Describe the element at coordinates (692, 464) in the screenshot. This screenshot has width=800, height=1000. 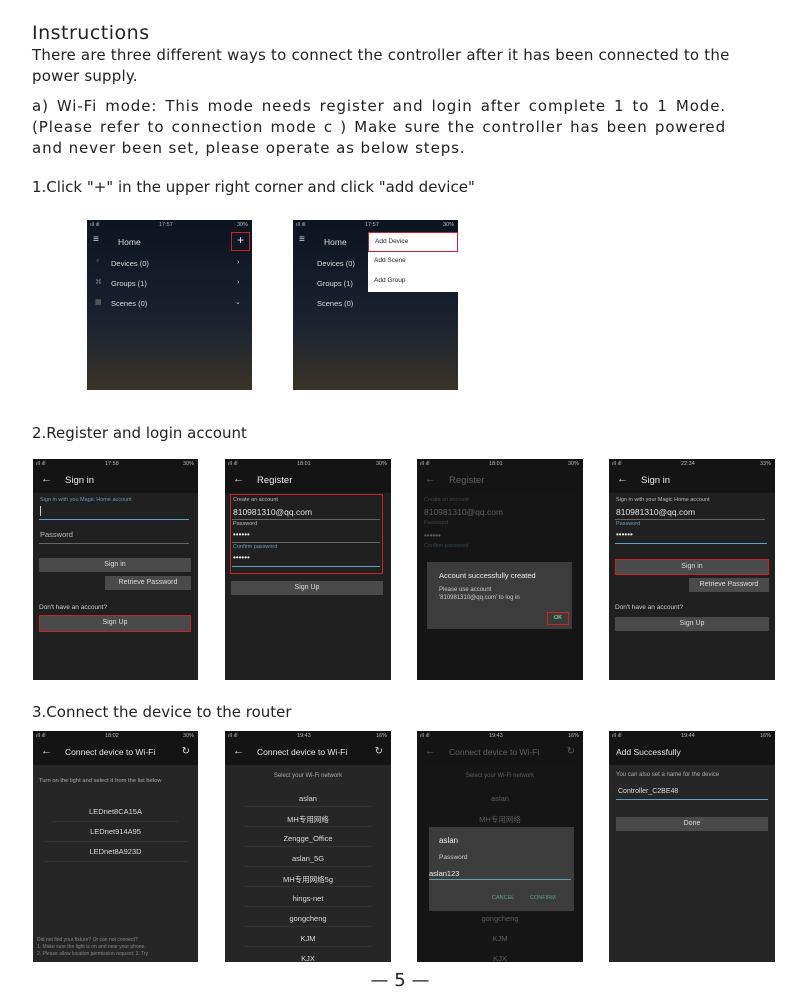
I see `status-bar: ıll ıll 22:34 33%` at that location.